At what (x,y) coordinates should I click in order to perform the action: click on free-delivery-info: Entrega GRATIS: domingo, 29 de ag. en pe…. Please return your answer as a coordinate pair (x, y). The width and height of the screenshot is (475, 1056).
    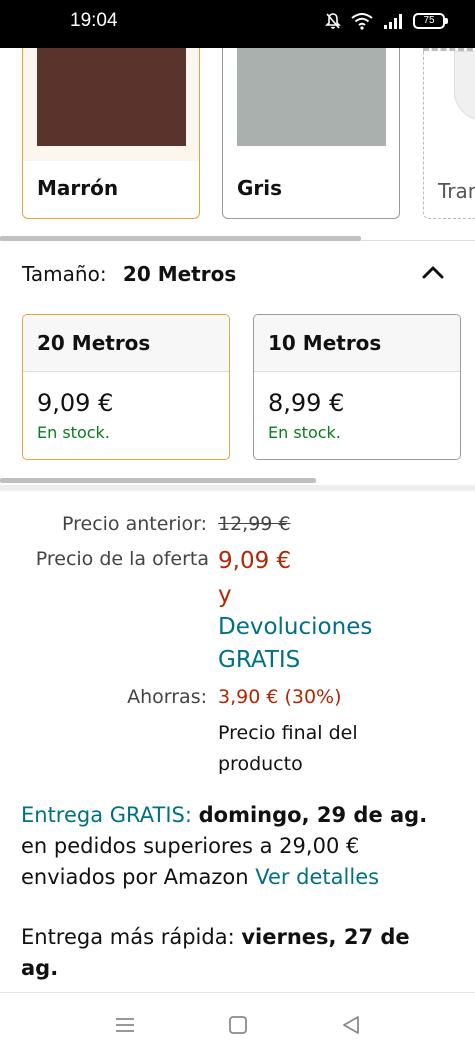
    Looking at the image, I should click on (241, 846).